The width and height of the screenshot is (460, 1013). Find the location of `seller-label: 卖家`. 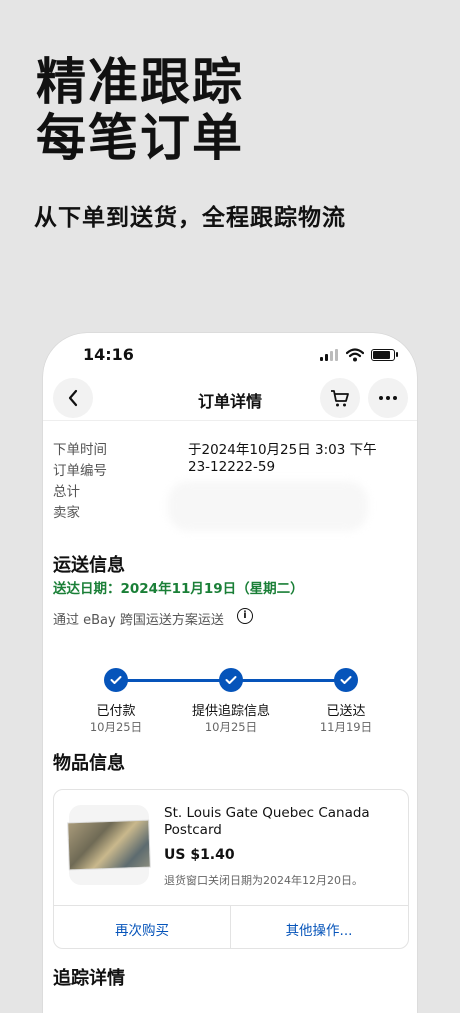

seller-label: 卖家 is located at coordinates (66, 513).